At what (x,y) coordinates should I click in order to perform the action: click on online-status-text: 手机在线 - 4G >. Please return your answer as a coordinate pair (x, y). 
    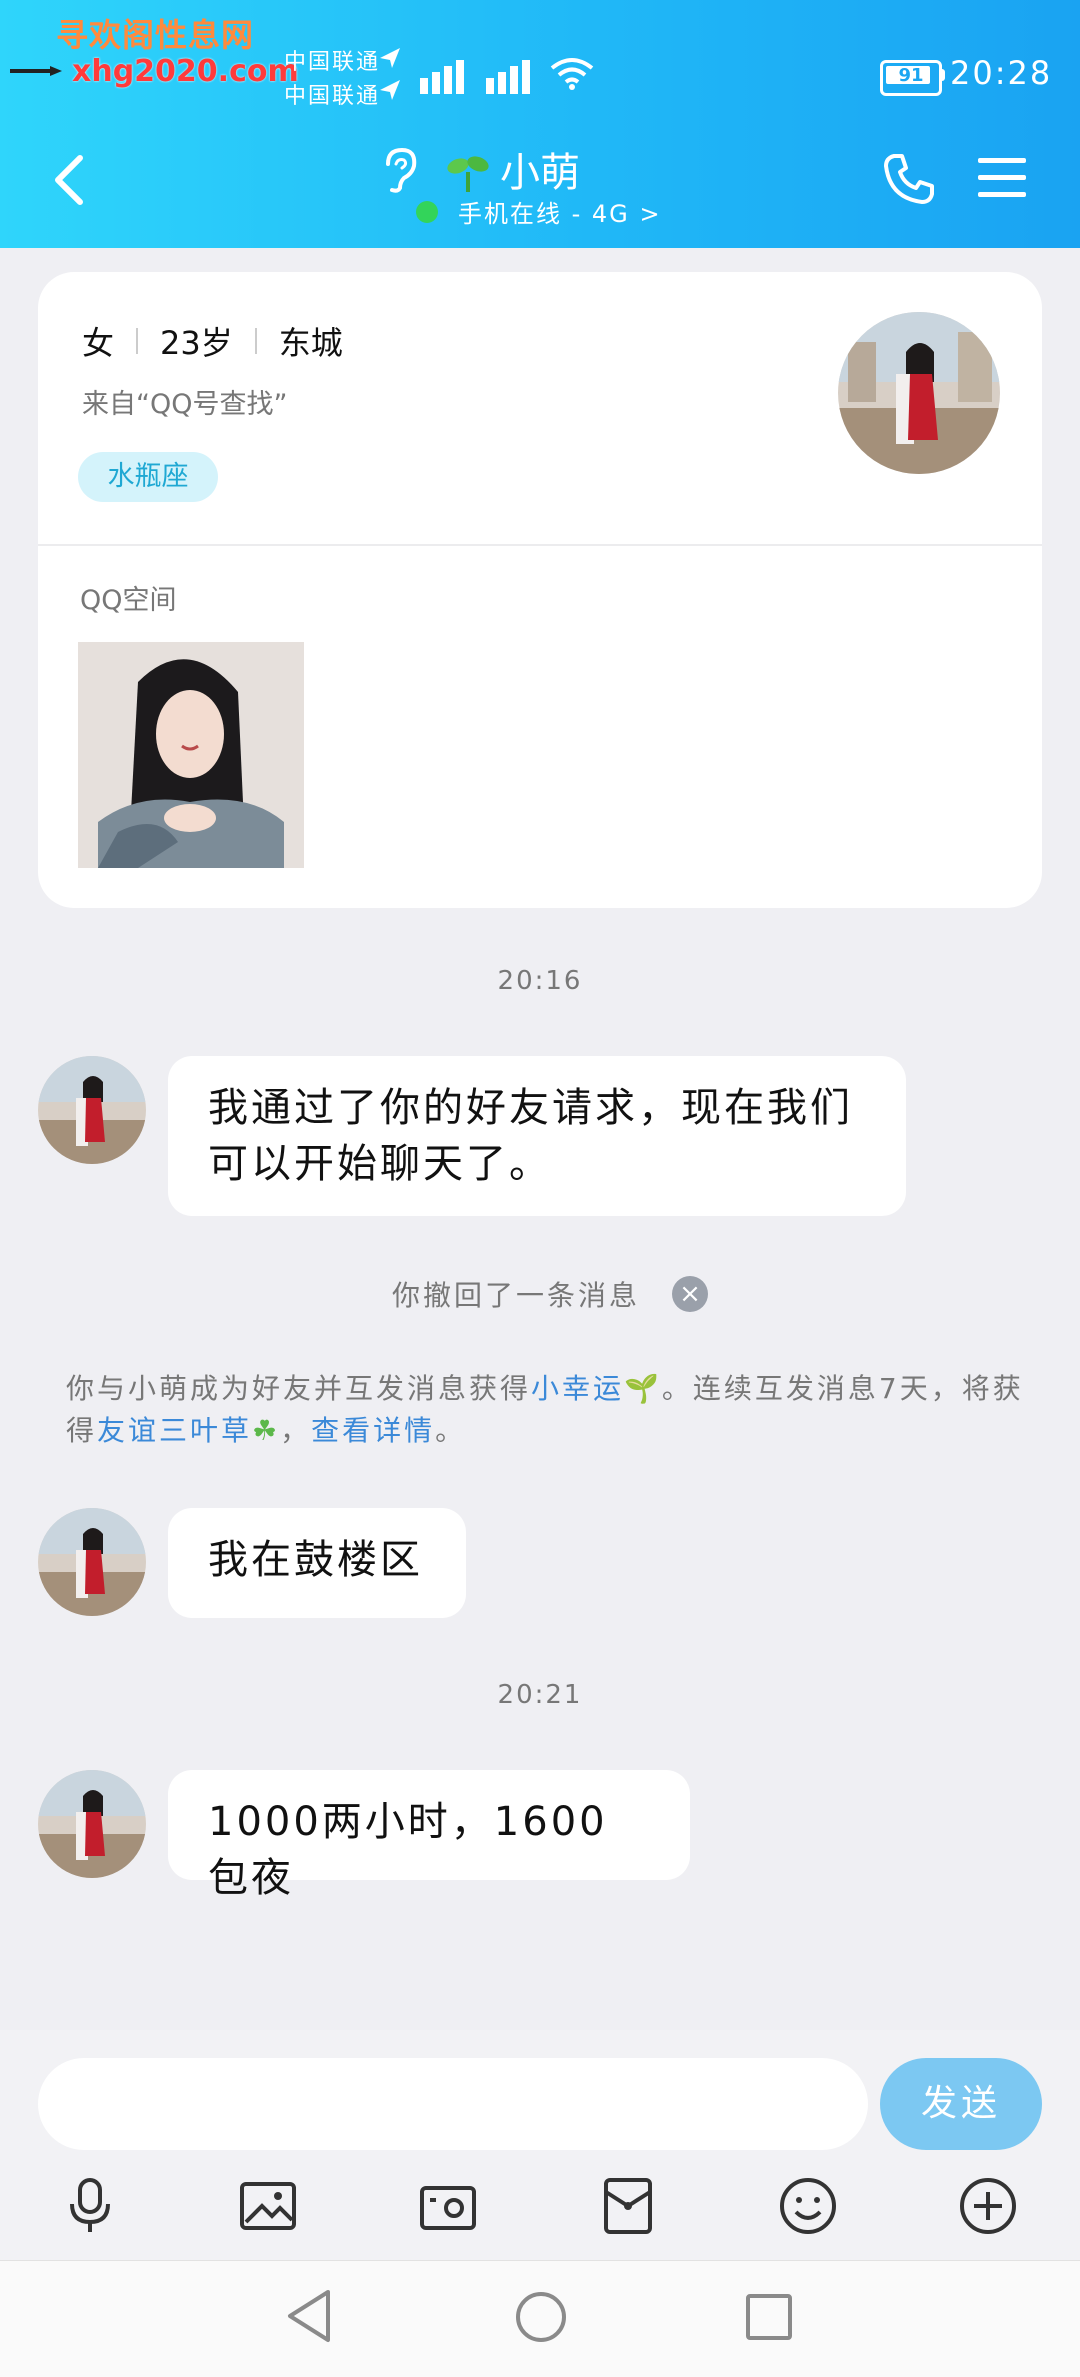
    Looking at the image, I should click on (560, 211).